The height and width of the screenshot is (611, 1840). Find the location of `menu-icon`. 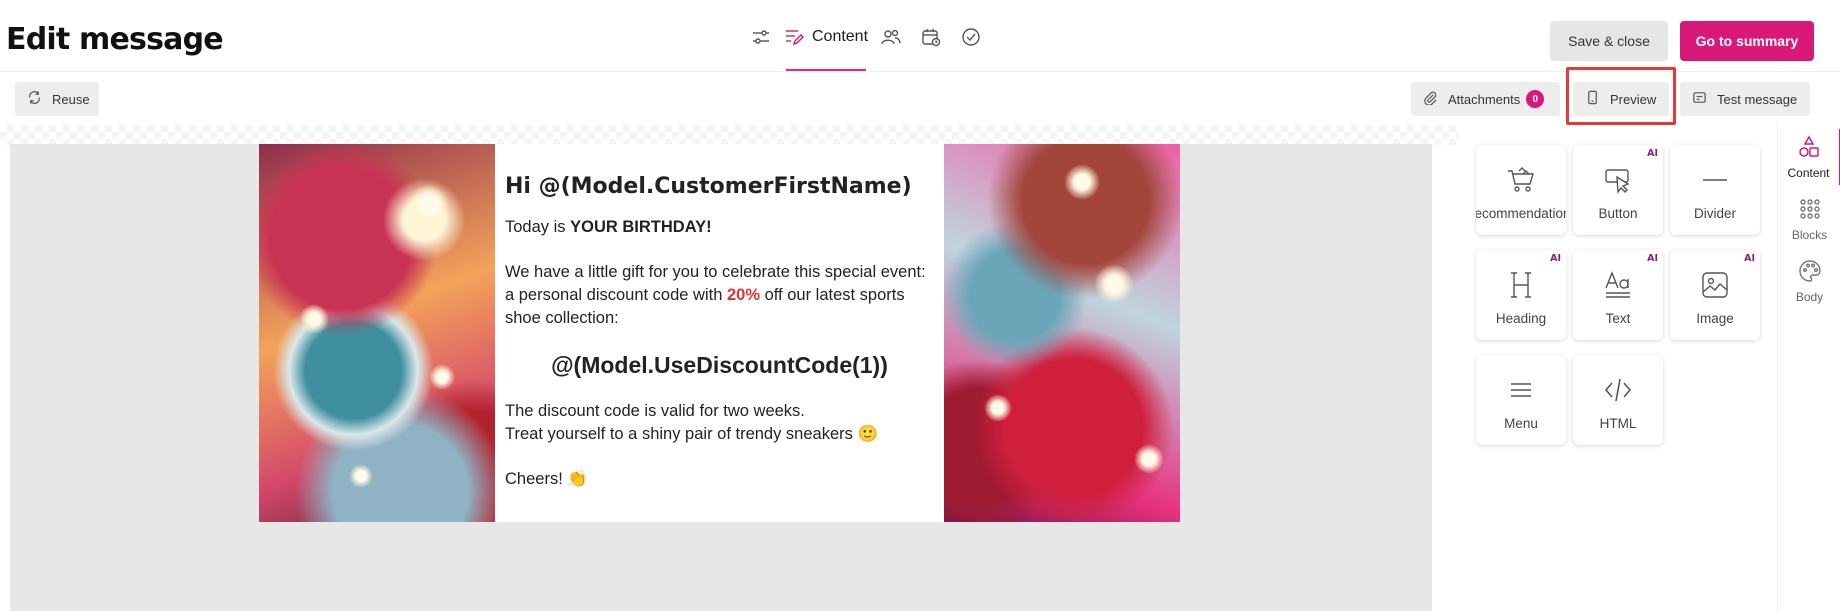

menu-icon is located at coordinates (1521, 395).